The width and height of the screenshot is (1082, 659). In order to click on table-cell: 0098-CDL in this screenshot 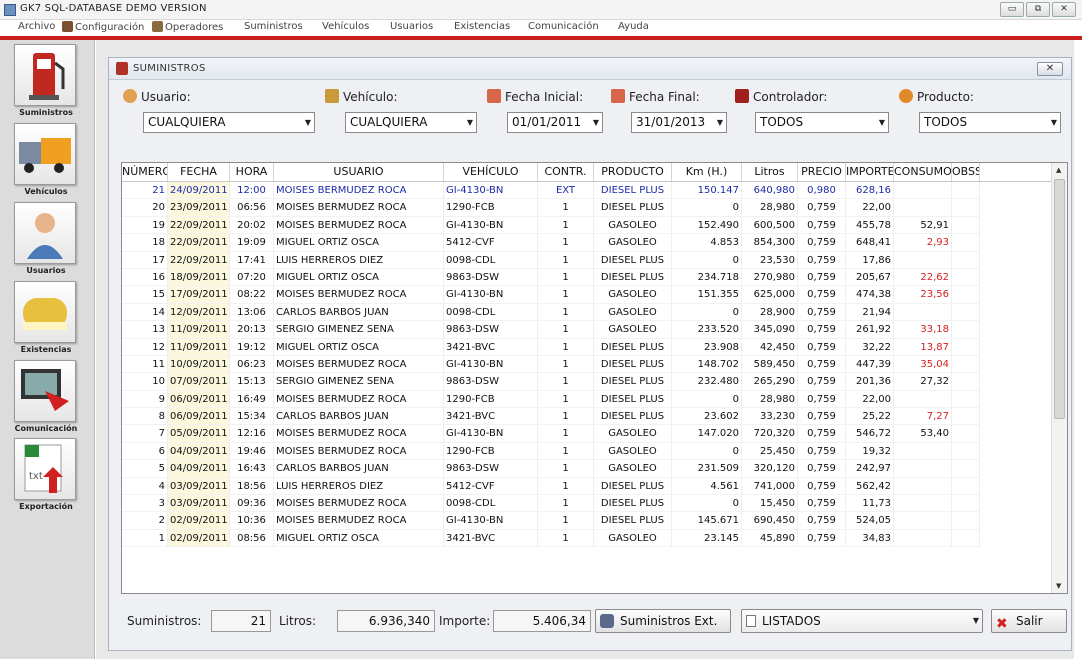, I will do `click(491, 260)`.